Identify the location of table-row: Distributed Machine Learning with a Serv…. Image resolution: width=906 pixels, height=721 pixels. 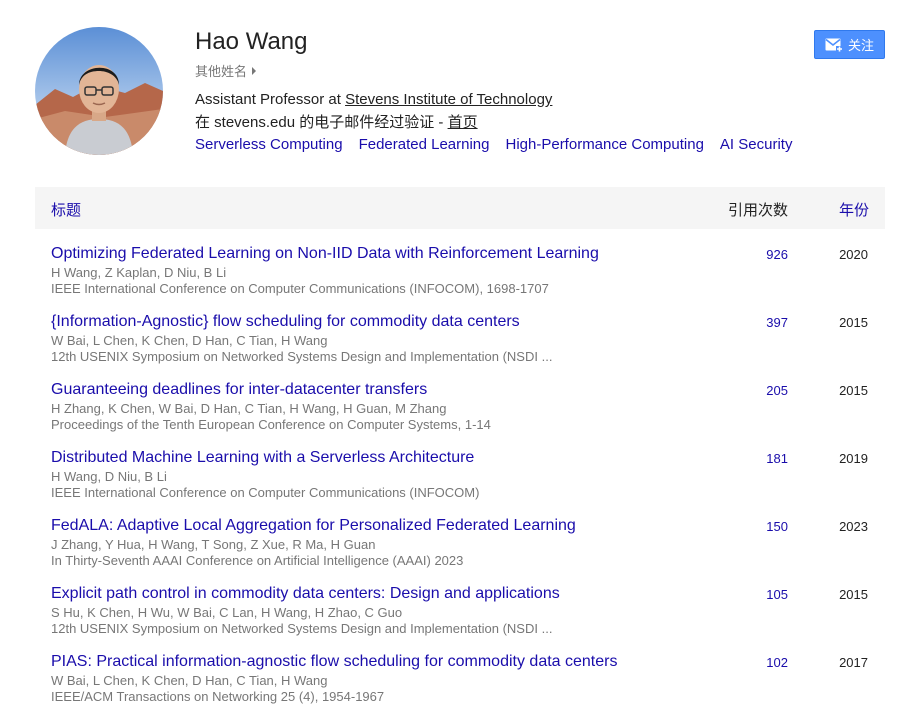
(460, 483).